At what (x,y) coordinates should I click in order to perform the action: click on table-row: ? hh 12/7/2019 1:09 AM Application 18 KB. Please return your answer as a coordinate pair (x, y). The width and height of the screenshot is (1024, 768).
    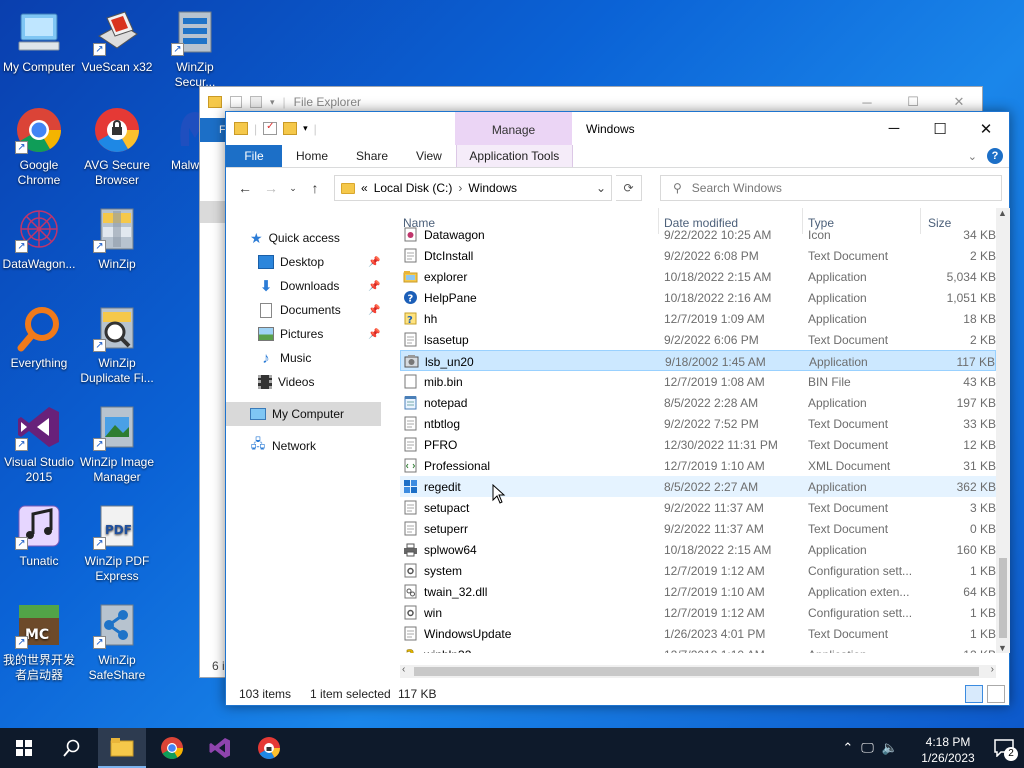
    Looking at the image, I should click on (698, 318).